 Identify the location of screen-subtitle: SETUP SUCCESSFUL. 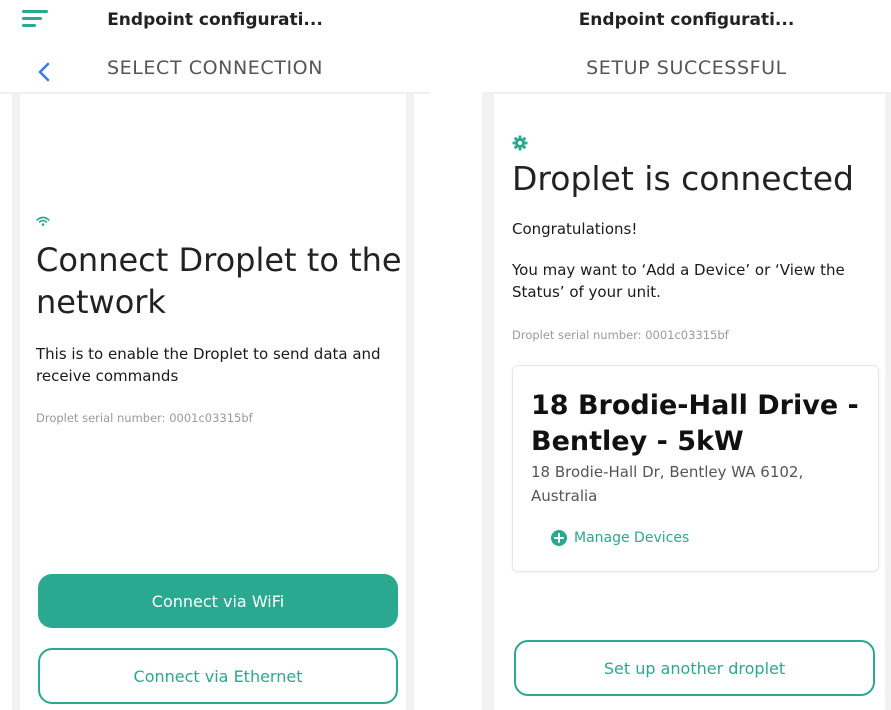
(686, 68).